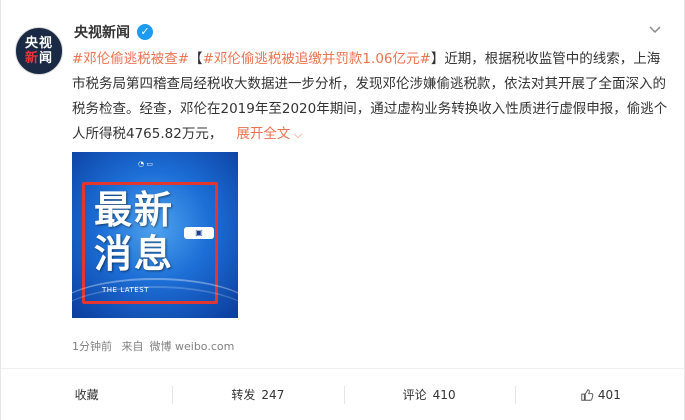 The width and height of the screenshot is (685, 420). I want to click on verified-icon: ✓, so click(145, 32).